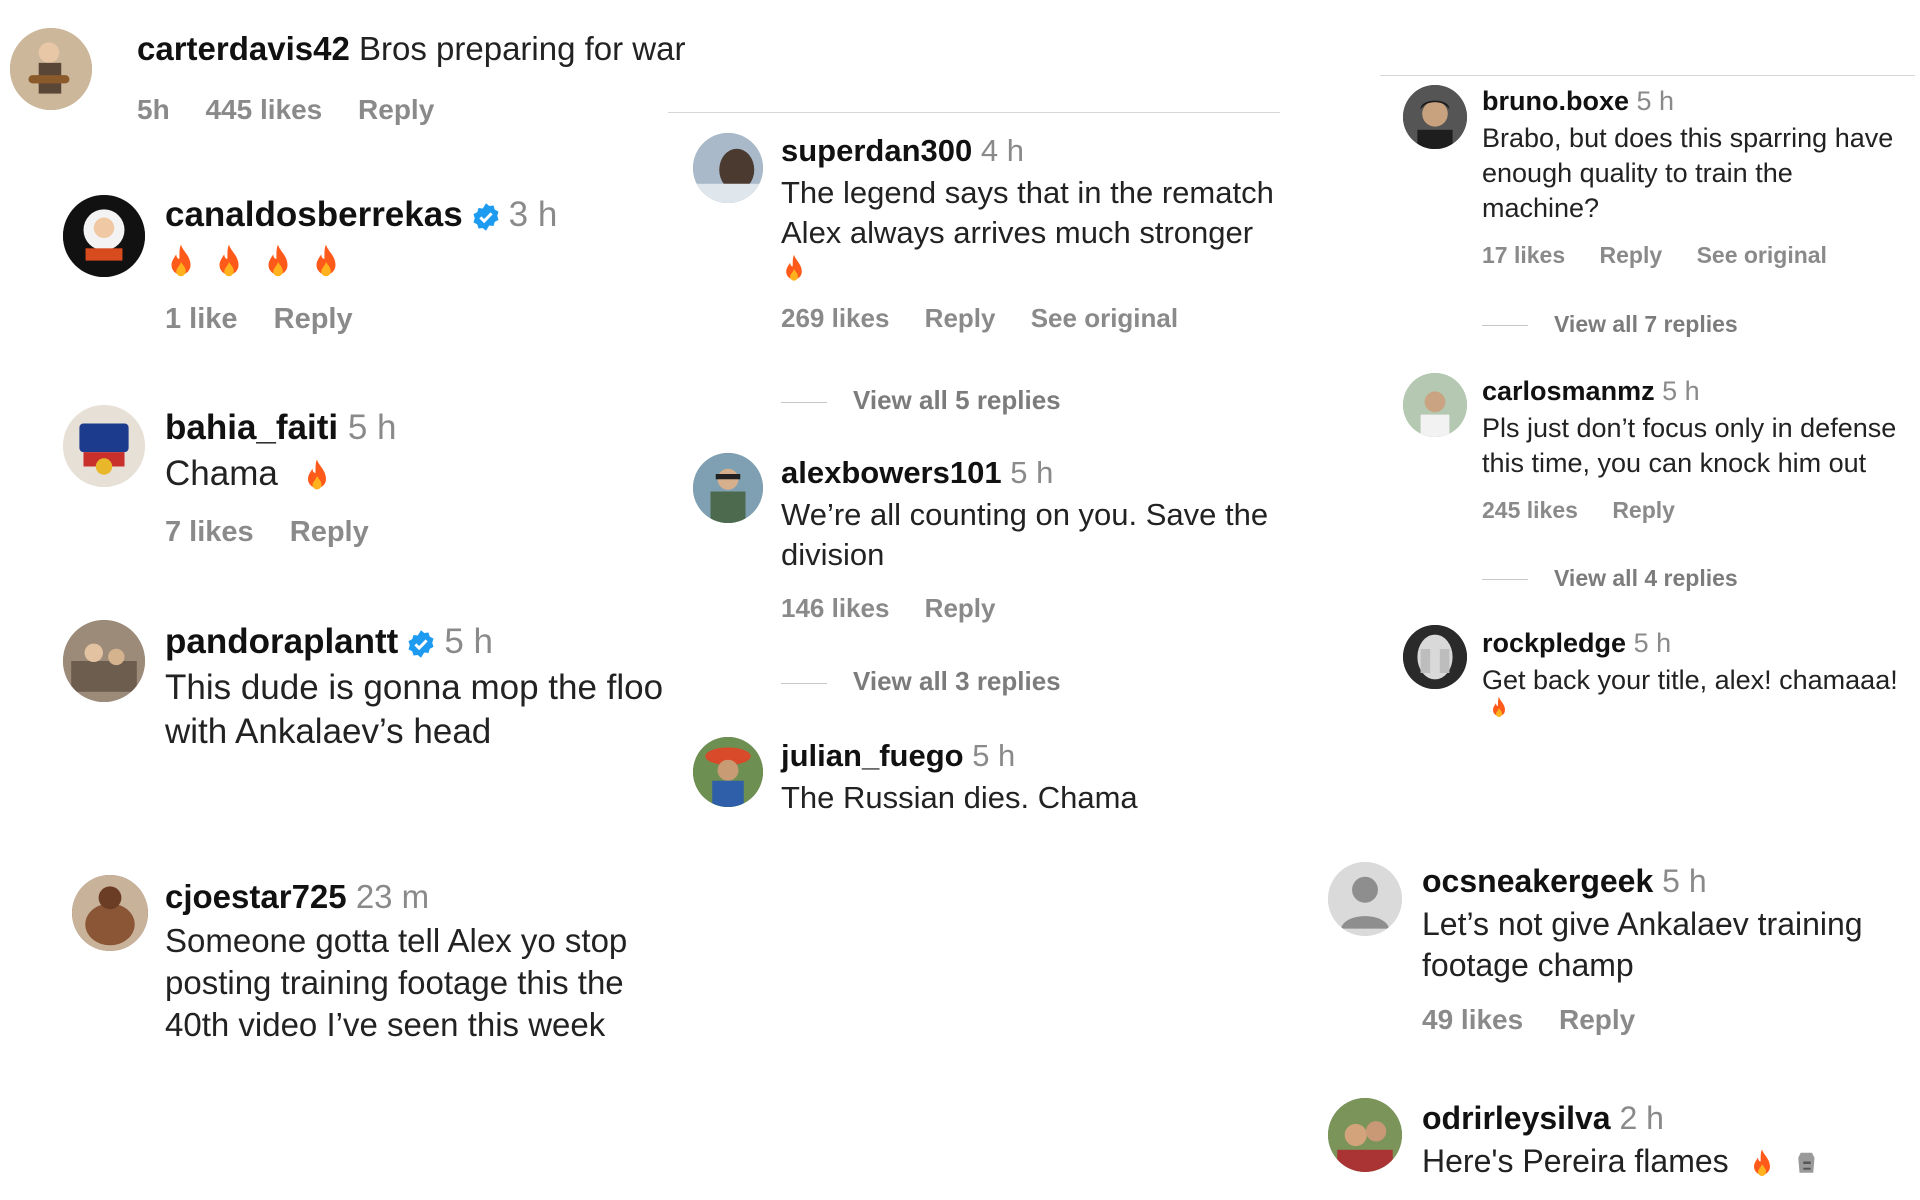 Image resolution: width=1920 pixels, height=1200 pixels. I want to click on username: canaldosberrekas, so click(314, 214).